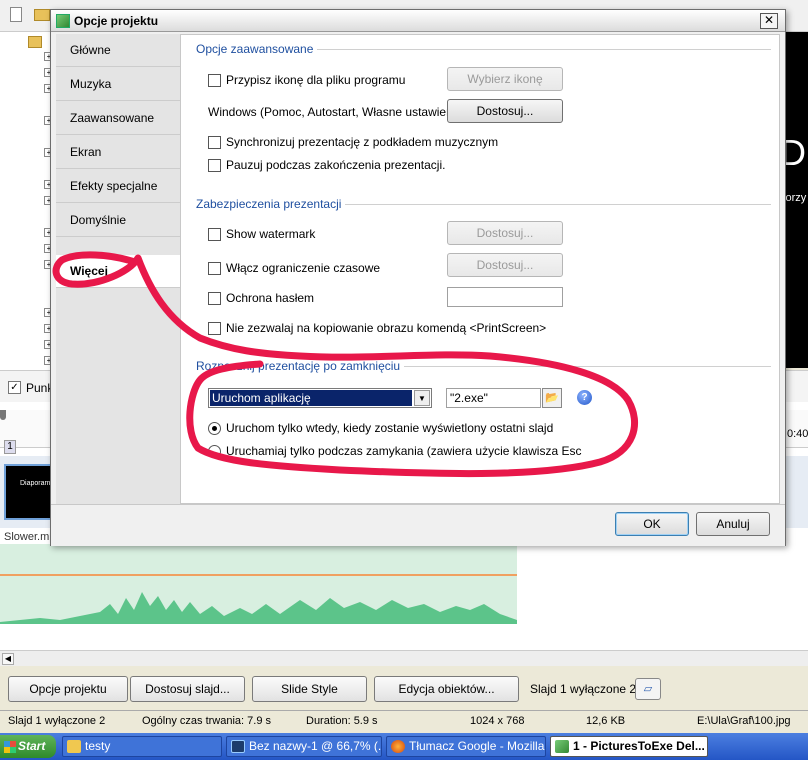  What do you see at coordinates (32, 746) in the screenshot?
I see `start-label: Start` at bounding box center [32, 746].